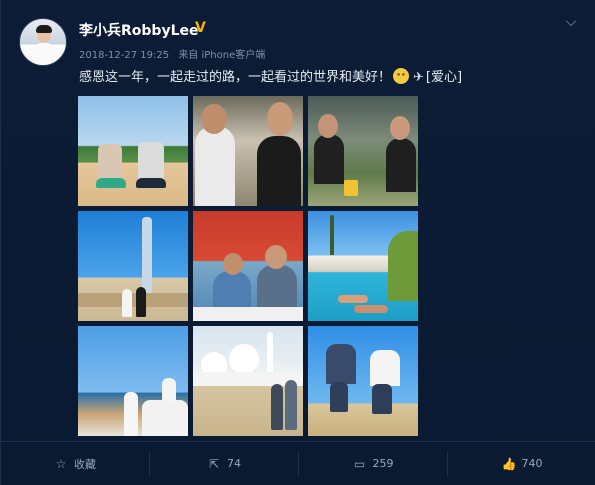 This screenshot has height=485, width=595. What do you see at coordinates (61, 463) in the screenshot?
I see `star-icon: ☆` at bounding box center [61, 463].